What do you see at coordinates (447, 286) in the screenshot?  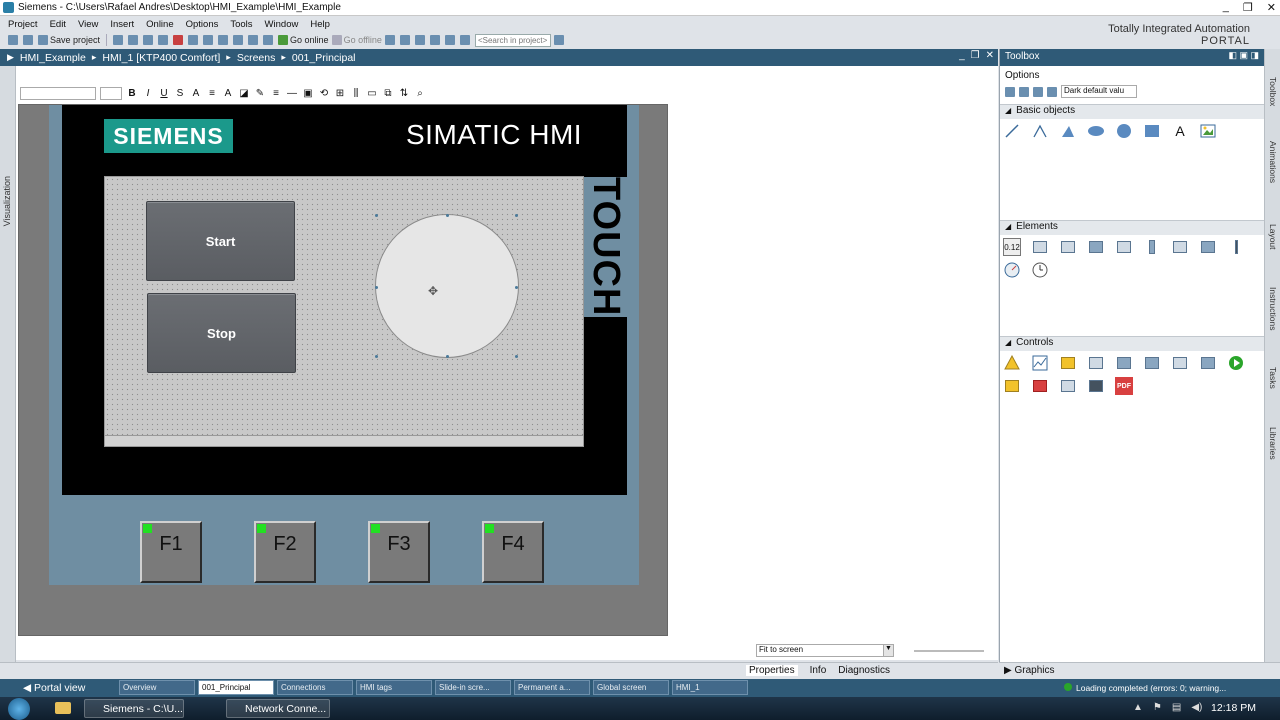 I see `circle-indicator` at bounding box center [447, 286].